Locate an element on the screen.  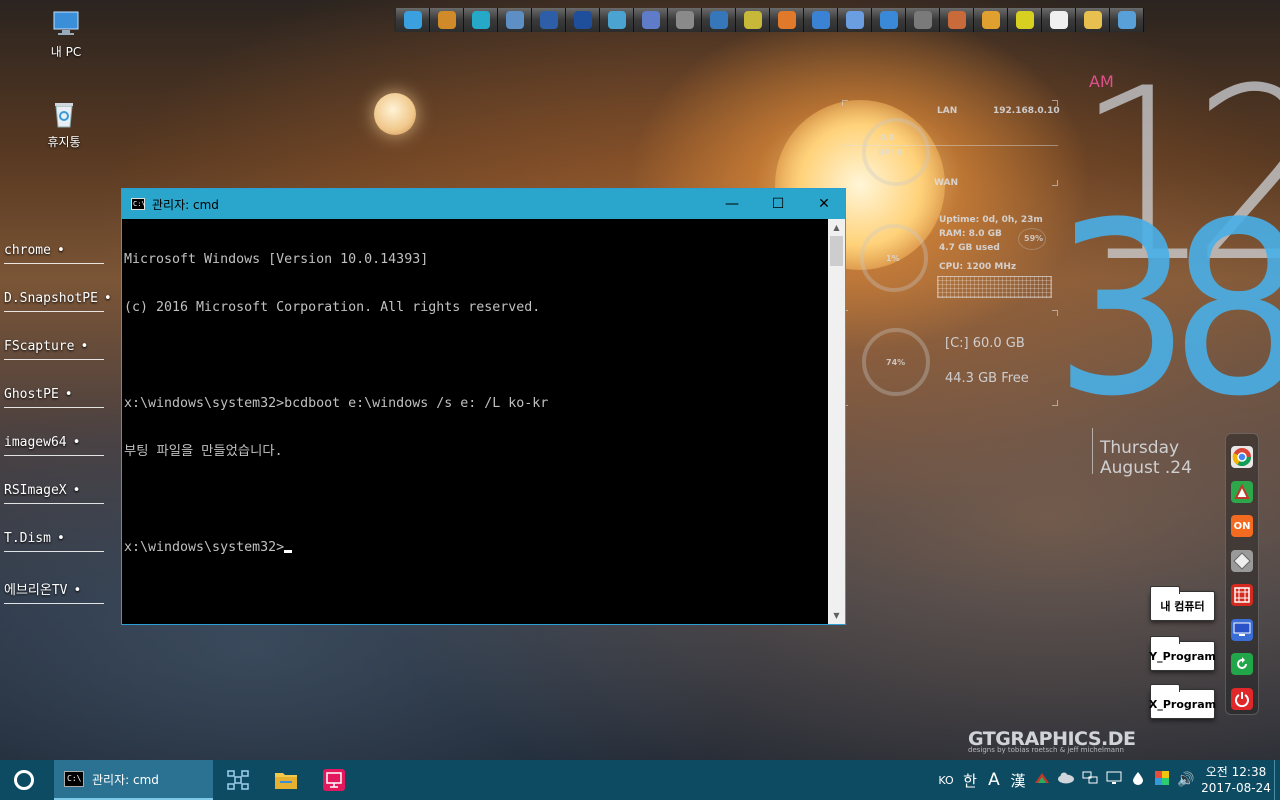
cmd-titlebar: C:\ 관리자: cmd — ☐ ✕ is located at coordinates (483, 204).